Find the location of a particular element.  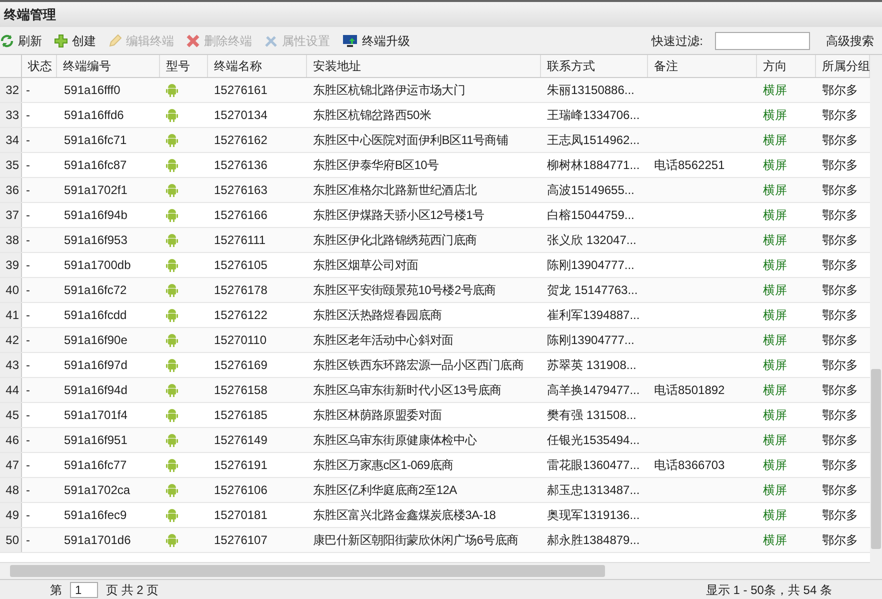

toolbar-button: 终端升级 is located at coordinates (376, 41).